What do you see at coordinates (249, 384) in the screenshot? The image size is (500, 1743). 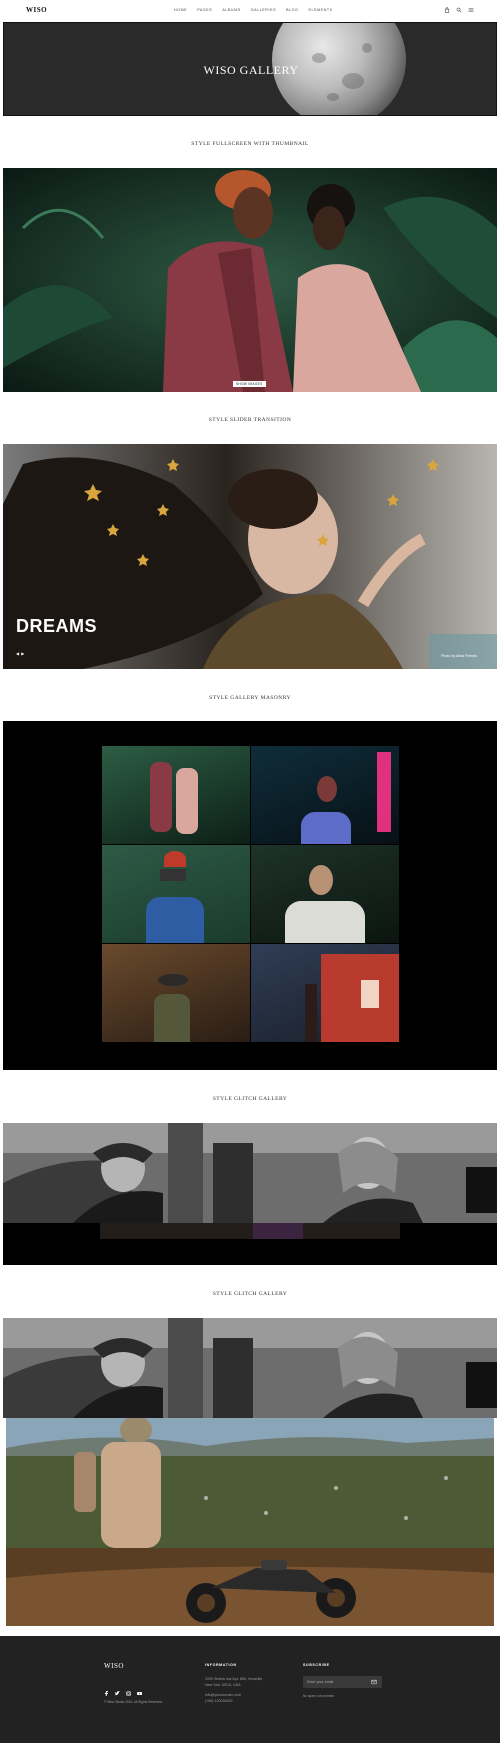 I see `show-images-button: SHOW IMAGES` at bounding box center [249, 384].